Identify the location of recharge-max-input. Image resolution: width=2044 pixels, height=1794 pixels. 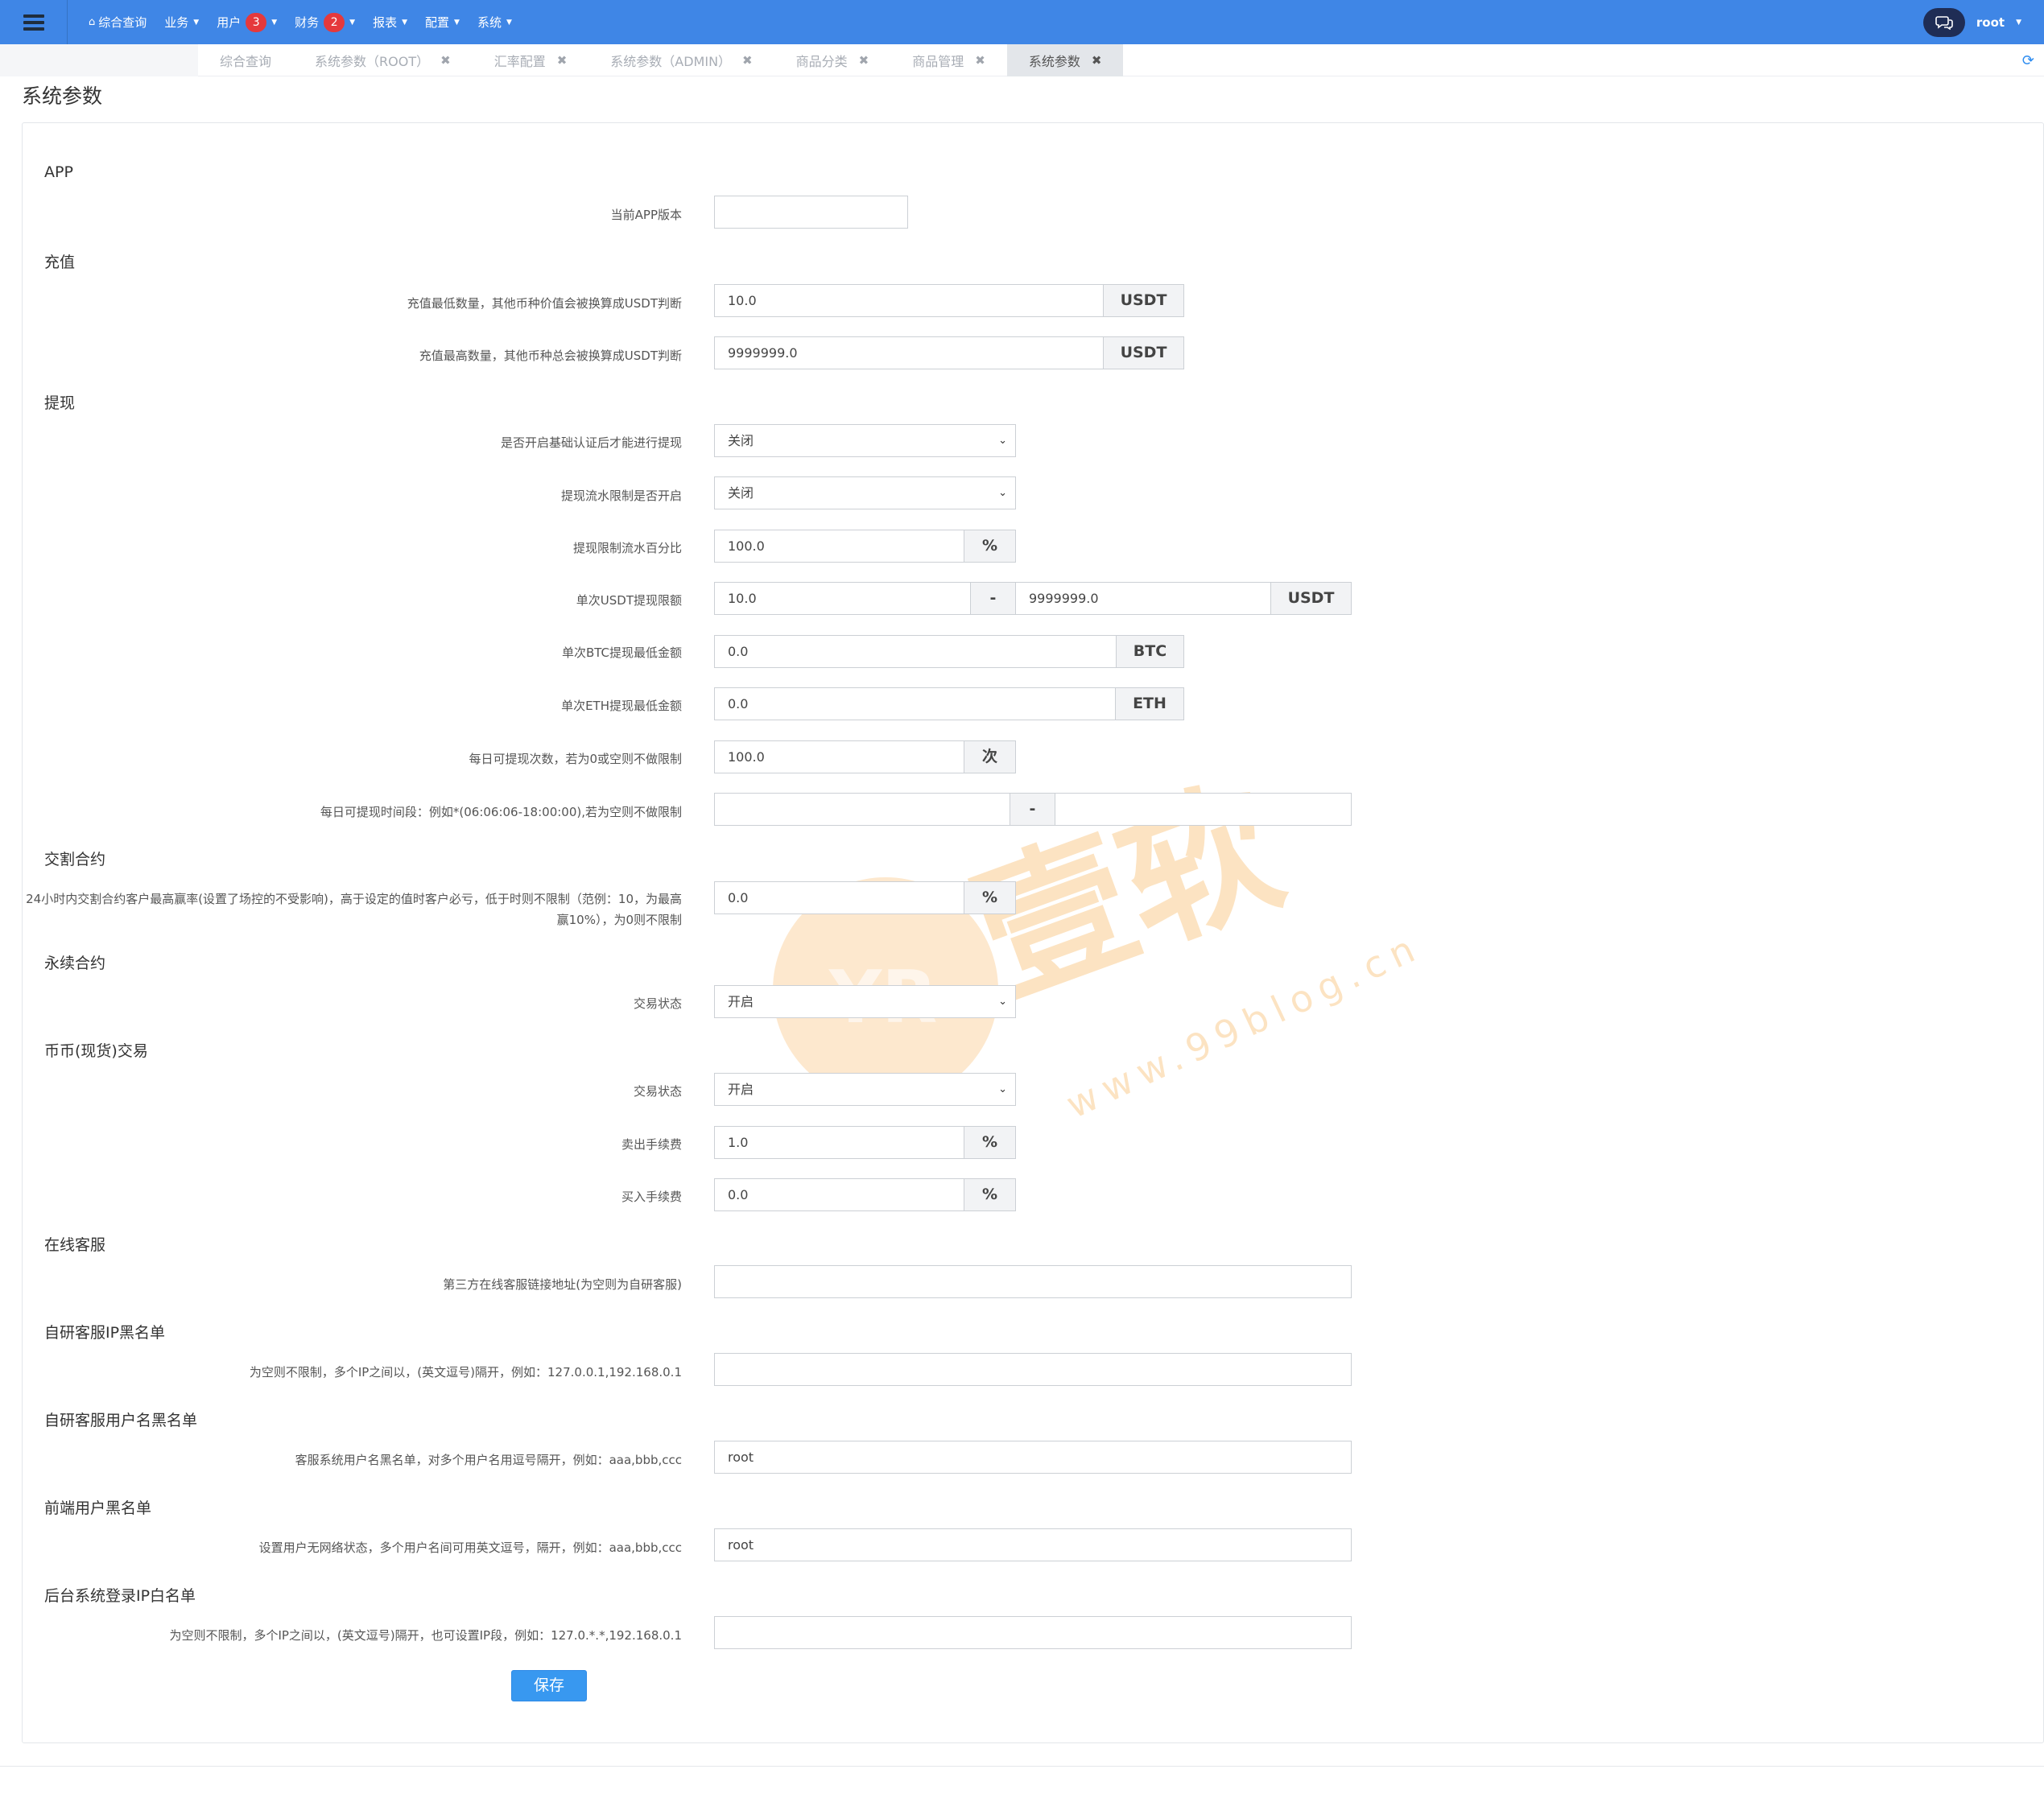
(909, 352).